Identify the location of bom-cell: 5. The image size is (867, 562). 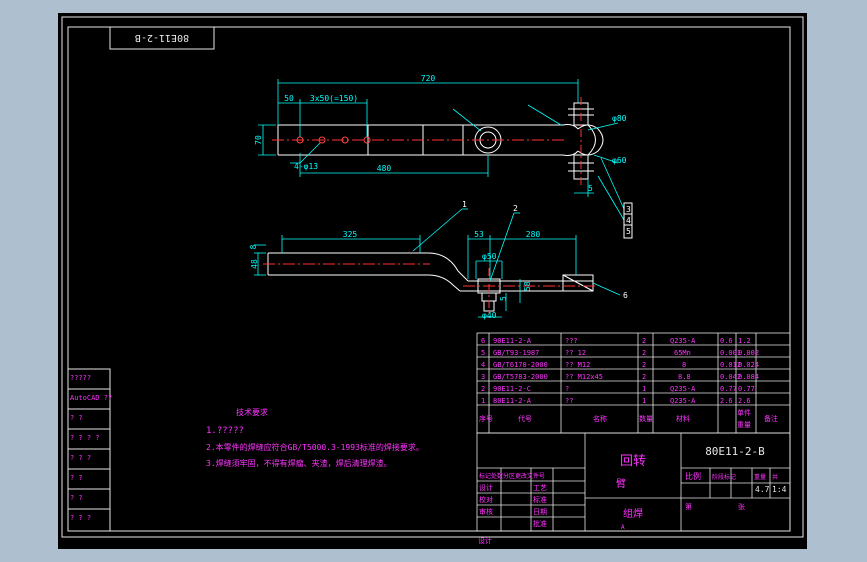
(483, 353).